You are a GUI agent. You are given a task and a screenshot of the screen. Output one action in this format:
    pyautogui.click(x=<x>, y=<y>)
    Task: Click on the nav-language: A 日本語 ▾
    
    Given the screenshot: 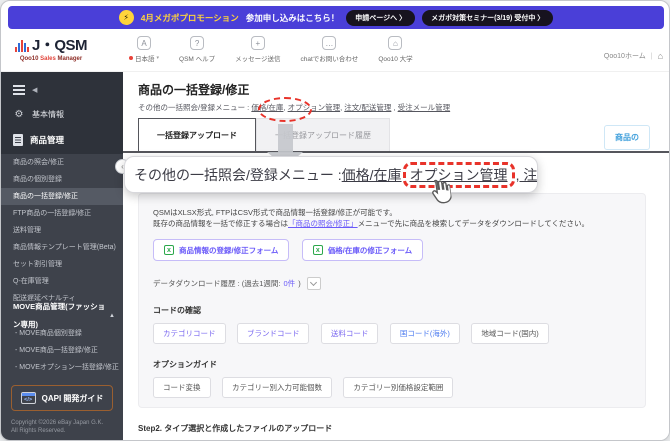 What is the action you would take?
    pyautogui.click(x=144, y=49)
    